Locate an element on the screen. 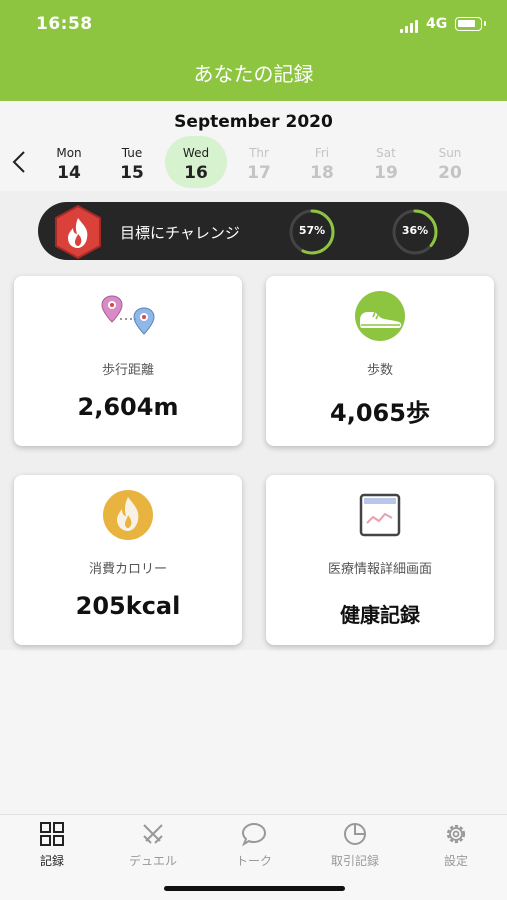 The image size is (507, 900). tab-label: 記録 is located at coordinates (51, 861).